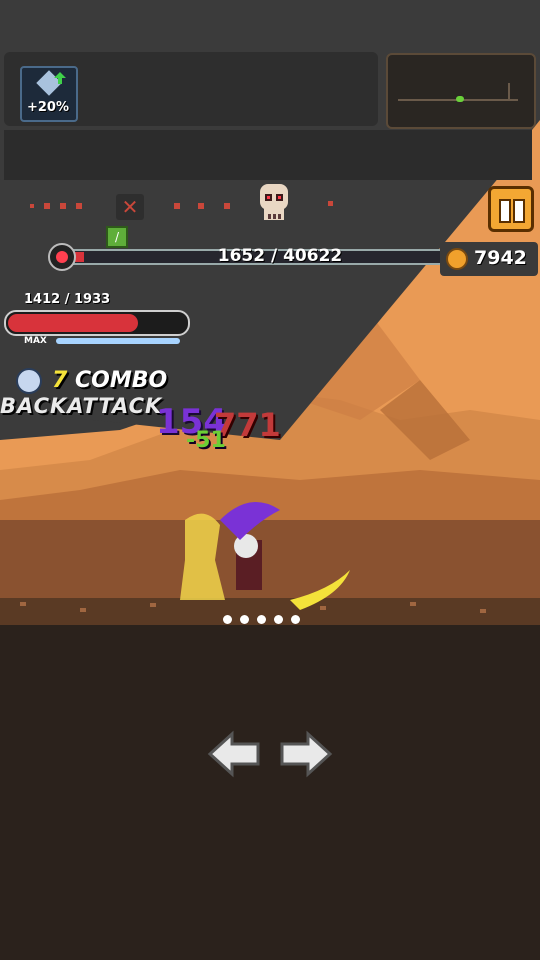 The height and width of the screenshot is (960, 540). Describe the element at coordinates (60, 380) in the screenshot. I see `combo-count: 7` at that location.